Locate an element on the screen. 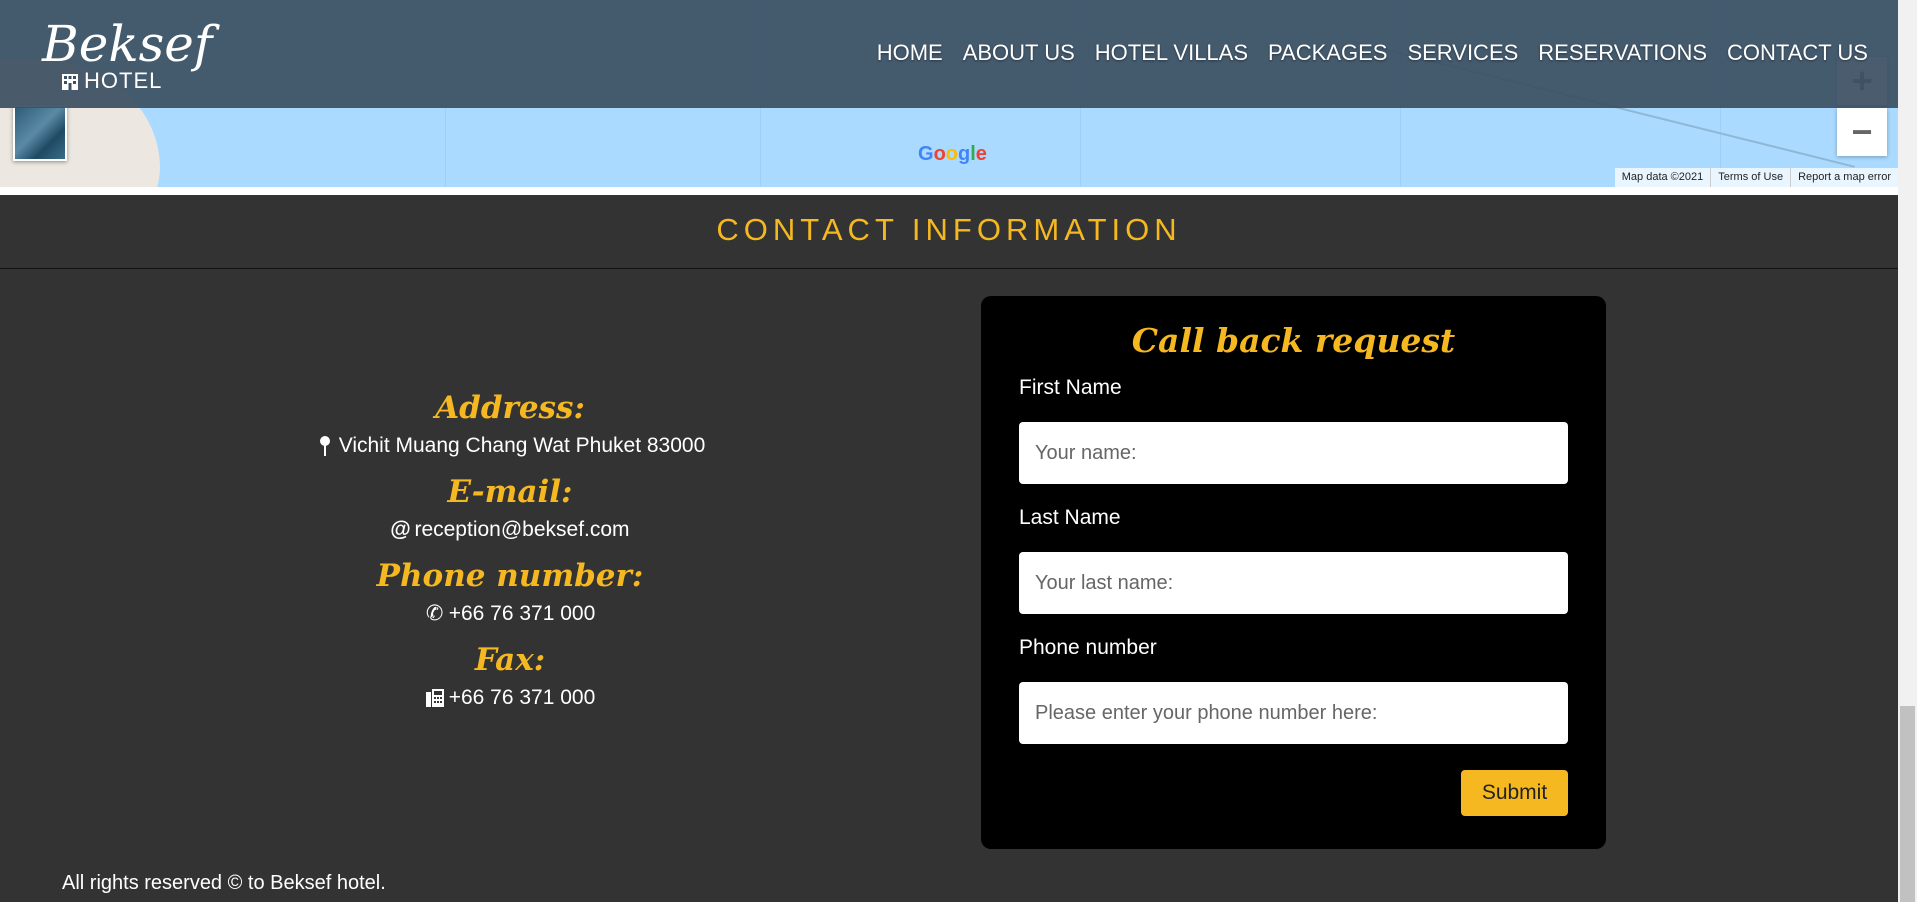 This screenshot has width=1917, height=902. fax-label: Fax: is located at coordinates (510, 660).